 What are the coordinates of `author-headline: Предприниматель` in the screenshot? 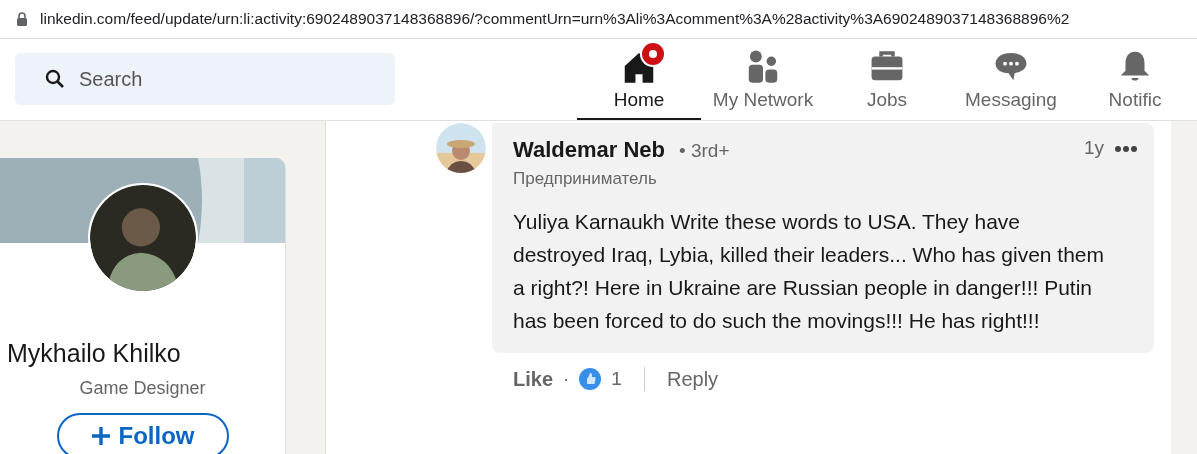 It's located at (585, 179).